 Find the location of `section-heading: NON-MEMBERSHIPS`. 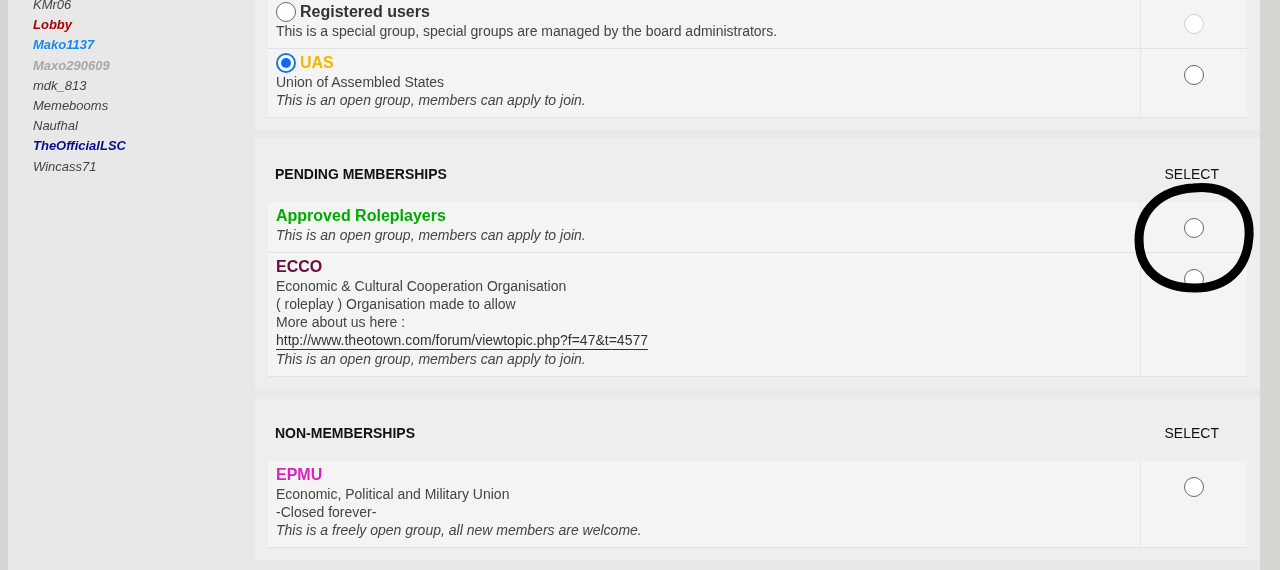

section-heading: NON-MEMBERSHIPS is located at coordinates (345, 433).